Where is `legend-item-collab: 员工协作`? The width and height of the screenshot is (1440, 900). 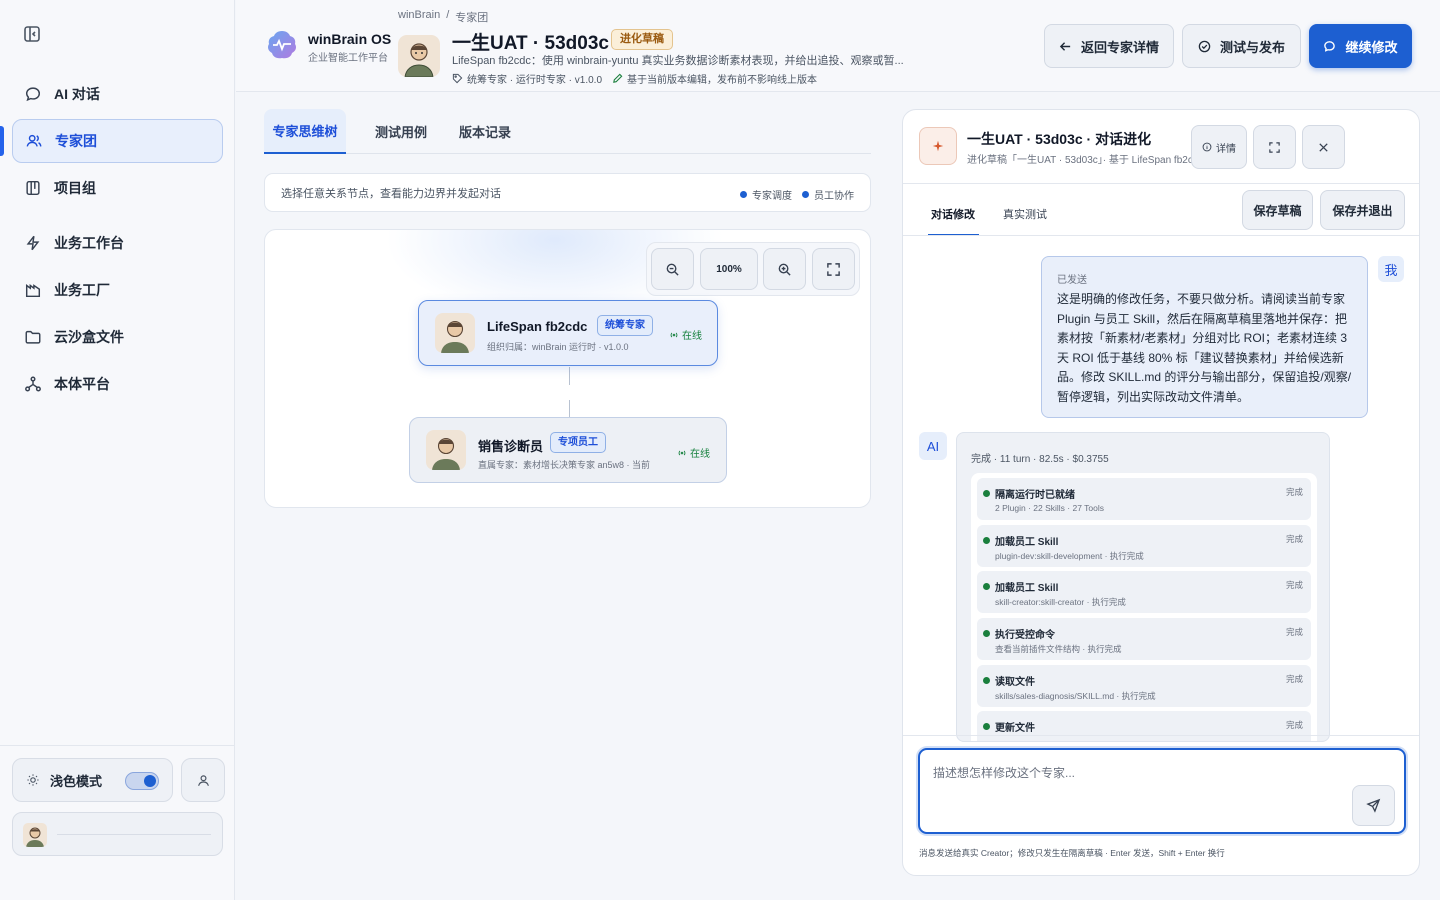 legend-item-collab: 员工协作 is located at coordinates (828, 194).